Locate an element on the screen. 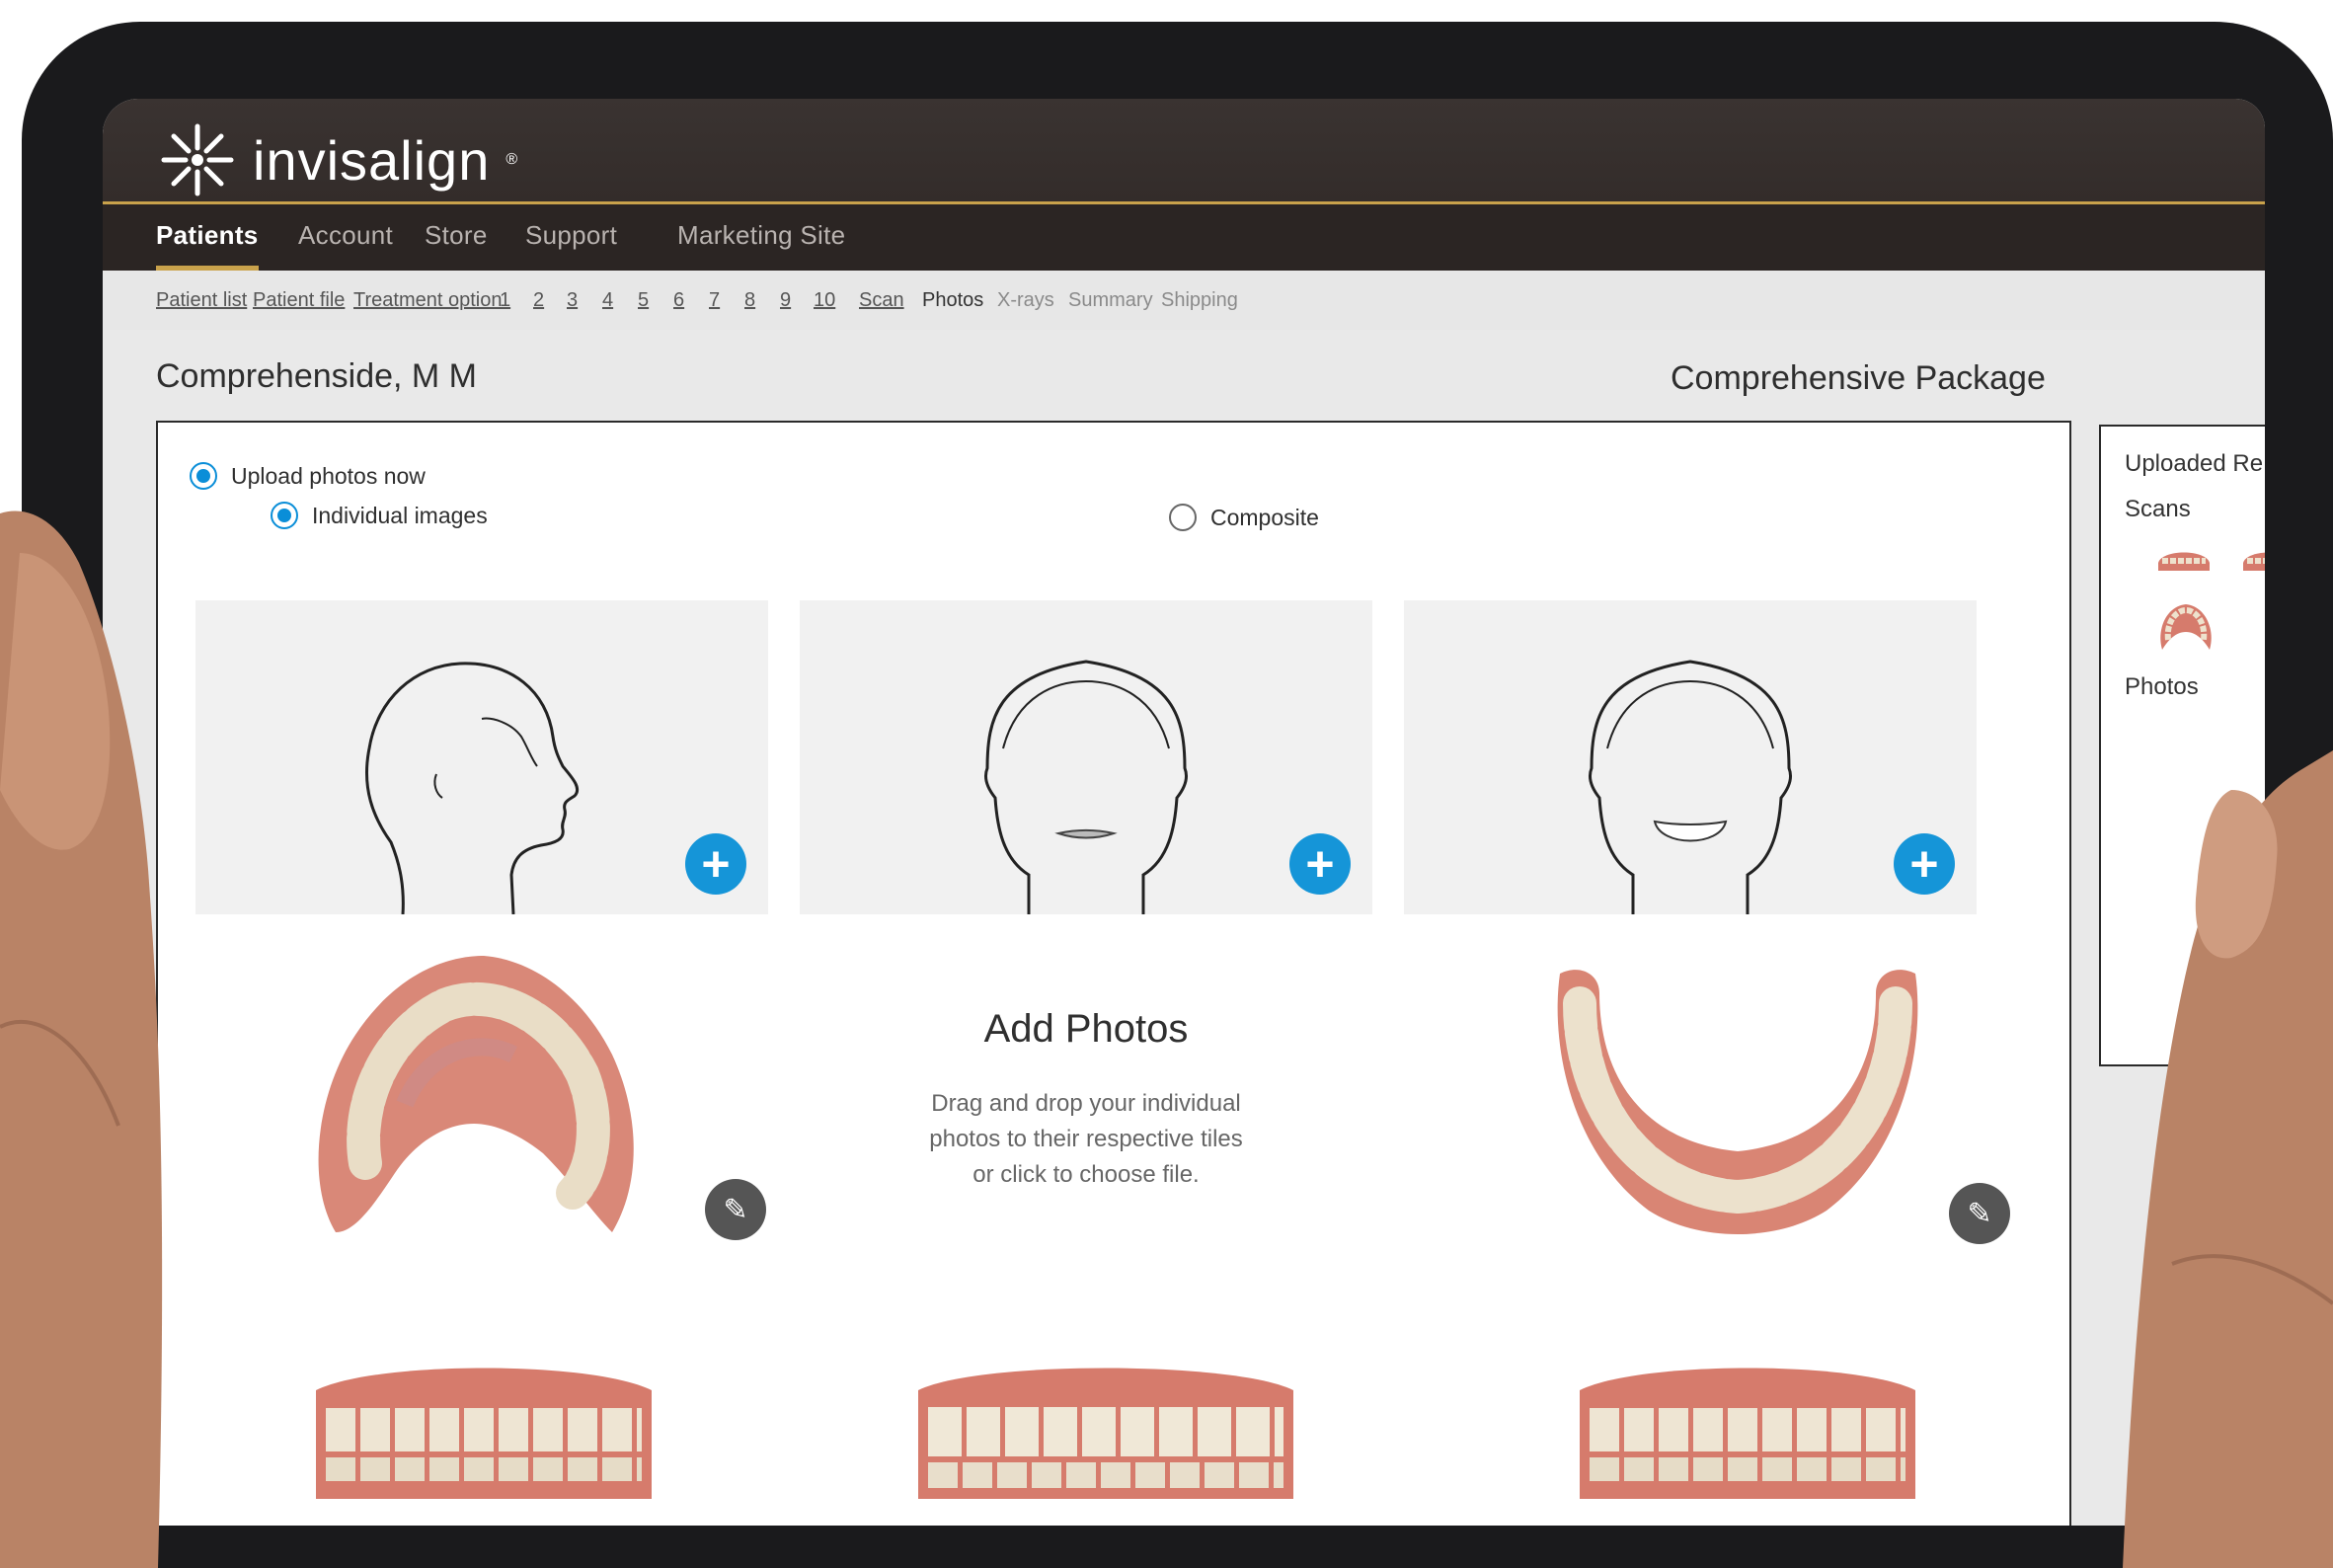 Image resolution: width=2333 pixels, height=1568 pixels. add-photos-title: Add Photos is located at coordinates (1086, 1029).